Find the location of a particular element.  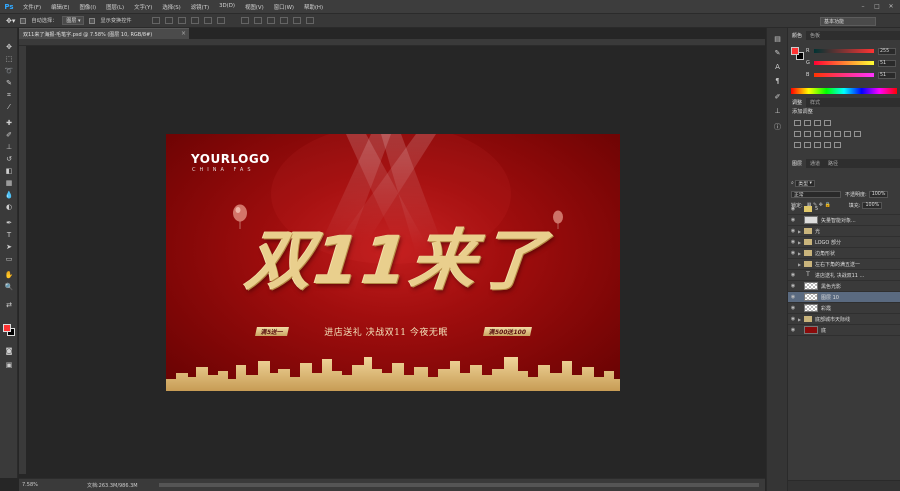

horizontal-scrollbar is located at coordinates (459, 485).